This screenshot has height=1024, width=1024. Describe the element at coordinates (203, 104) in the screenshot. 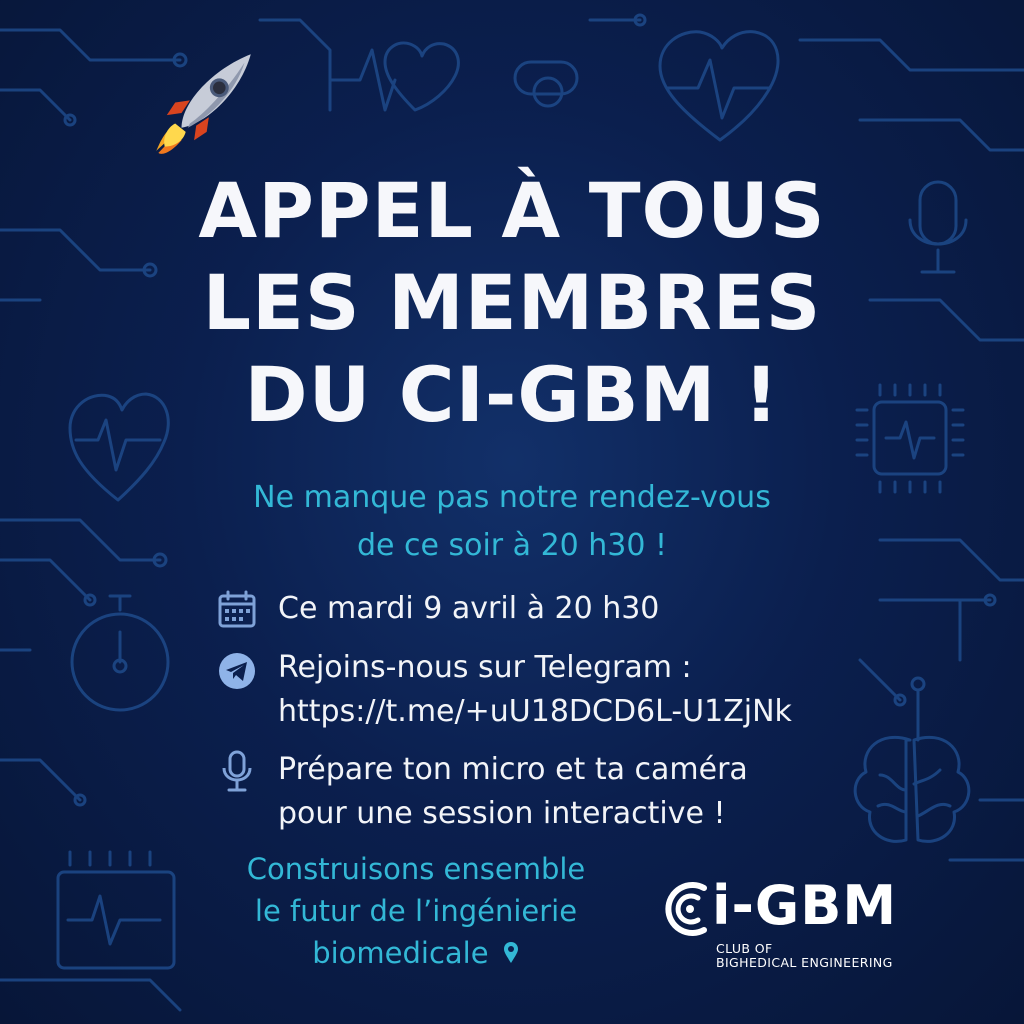

I see `rocket-icon` at that location.